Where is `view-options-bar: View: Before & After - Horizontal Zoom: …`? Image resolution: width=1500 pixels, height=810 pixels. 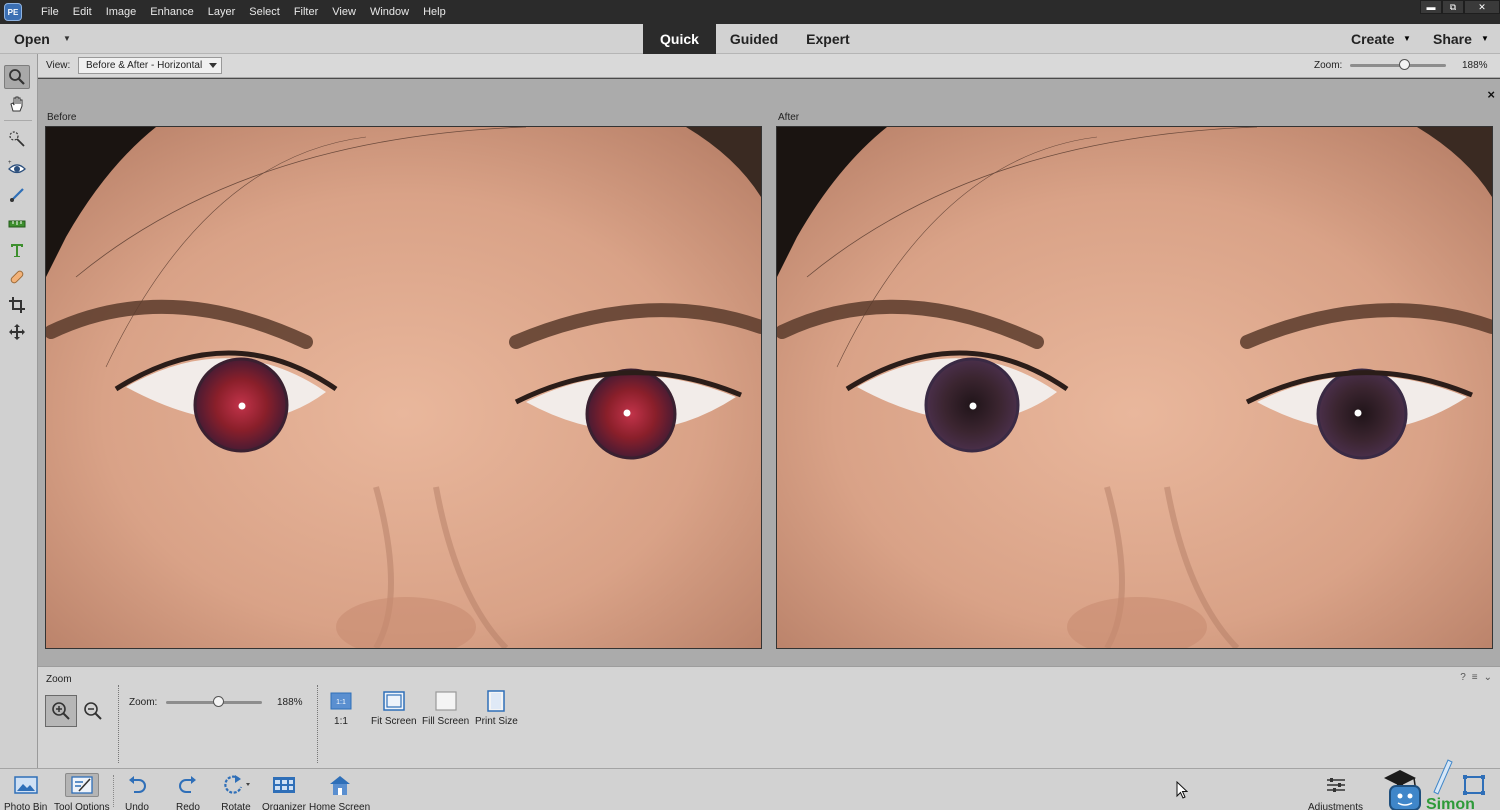 view-options-bar: View: Before & After - Horizontal Zoom: … is located at coordinates (769, 66).